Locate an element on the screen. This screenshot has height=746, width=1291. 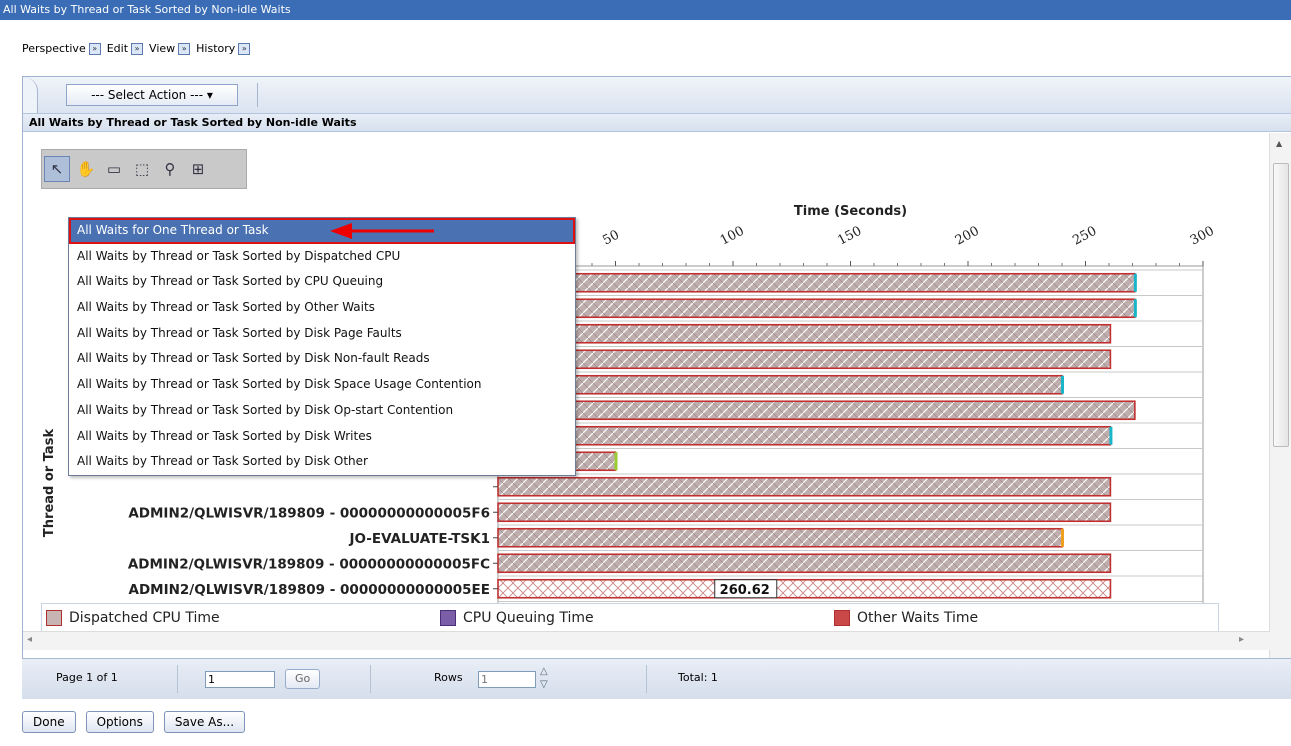
scroll-right-icon: ▸ is located at coordinates (1241, 639).